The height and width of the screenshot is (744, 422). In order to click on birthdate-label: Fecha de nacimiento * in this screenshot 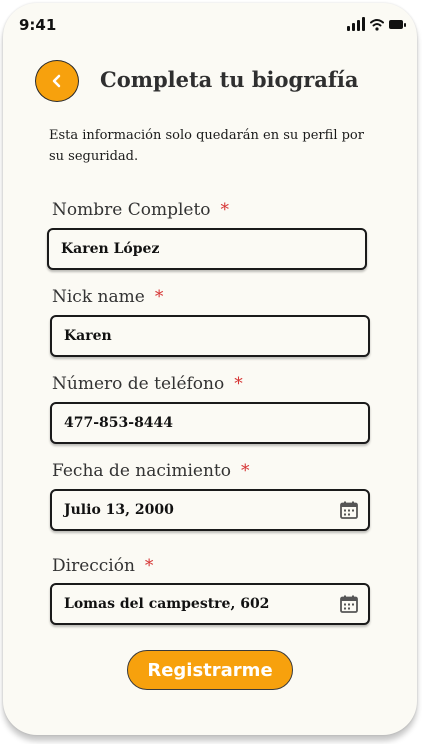, I will do `click(150, 471)`.